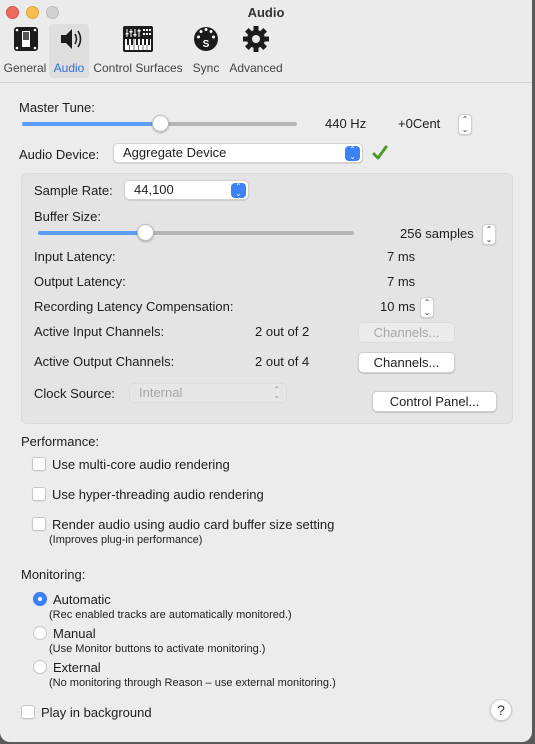  Describe the element at coordinates (138, 68) in the screenshot. I see `tab-control-surfaces-label: Control Surfaces` at that location.